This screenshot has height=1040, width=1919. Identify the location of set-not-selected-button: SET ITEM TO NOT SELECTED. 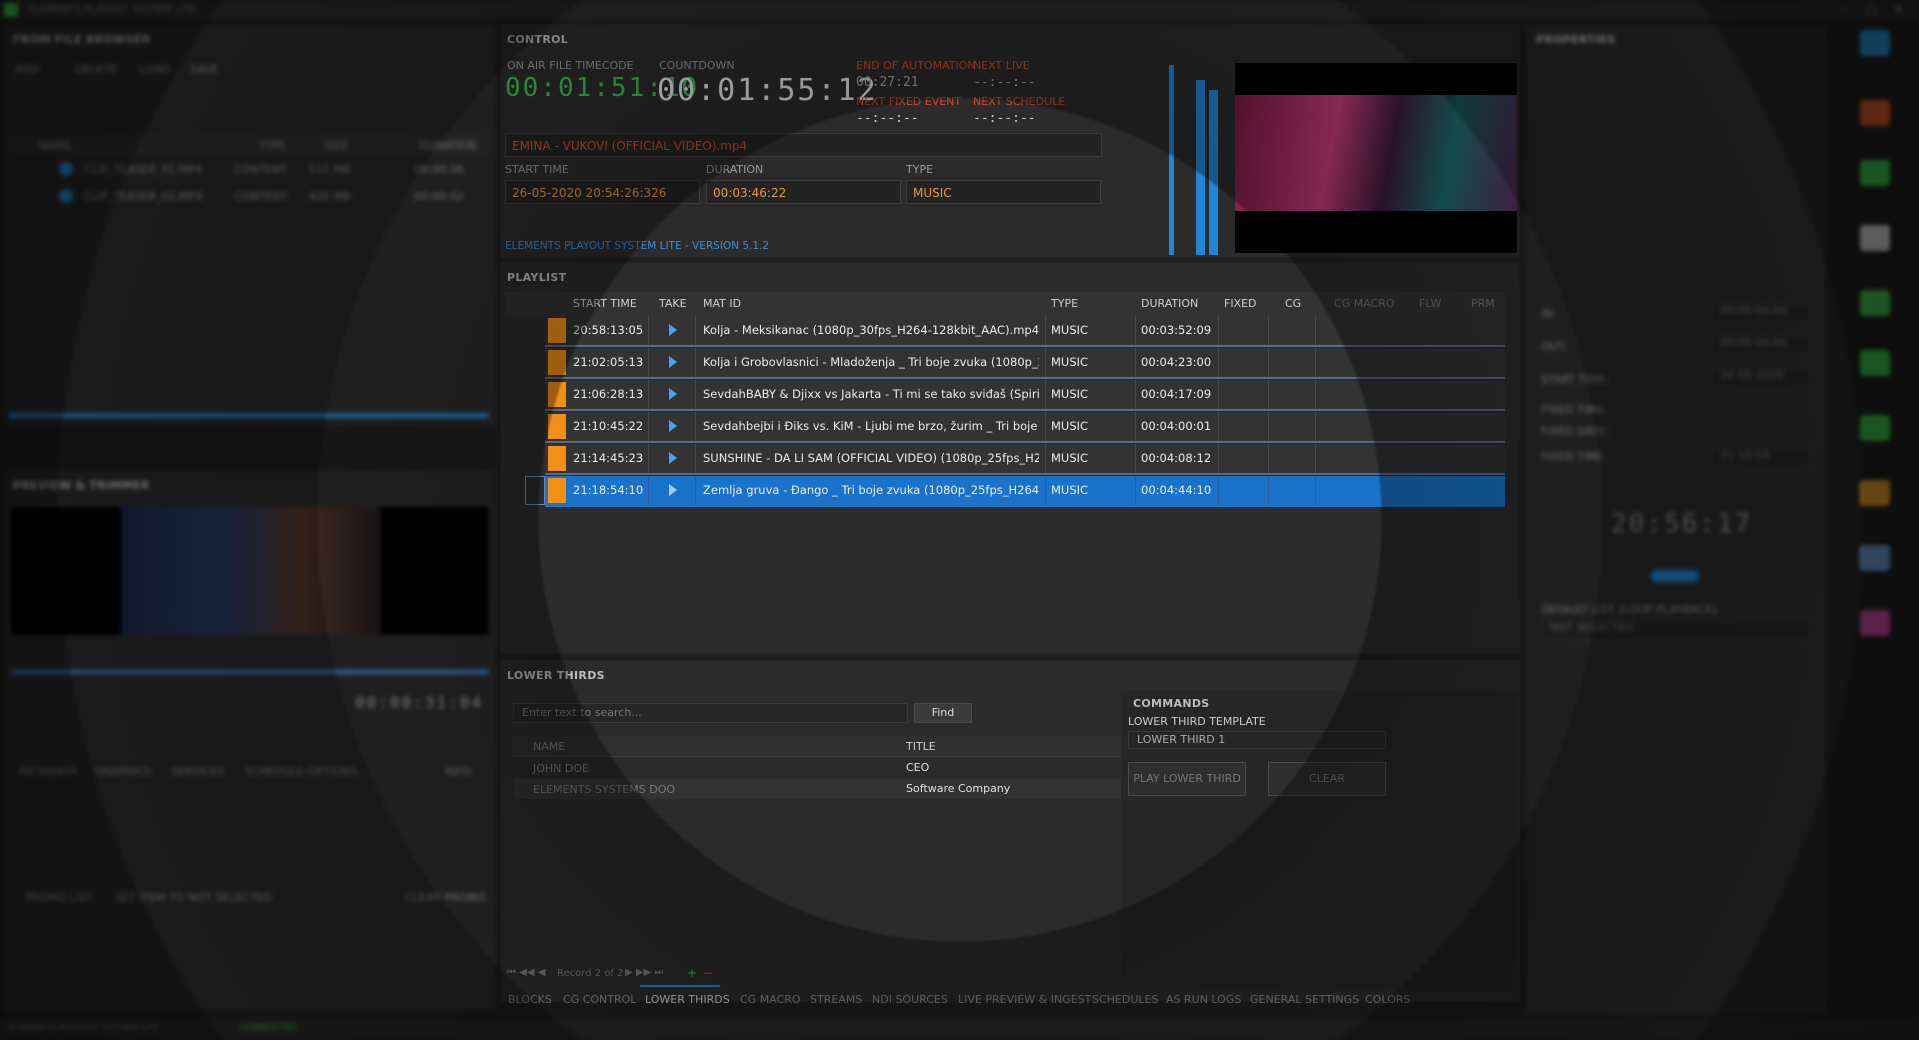
(193, 897).